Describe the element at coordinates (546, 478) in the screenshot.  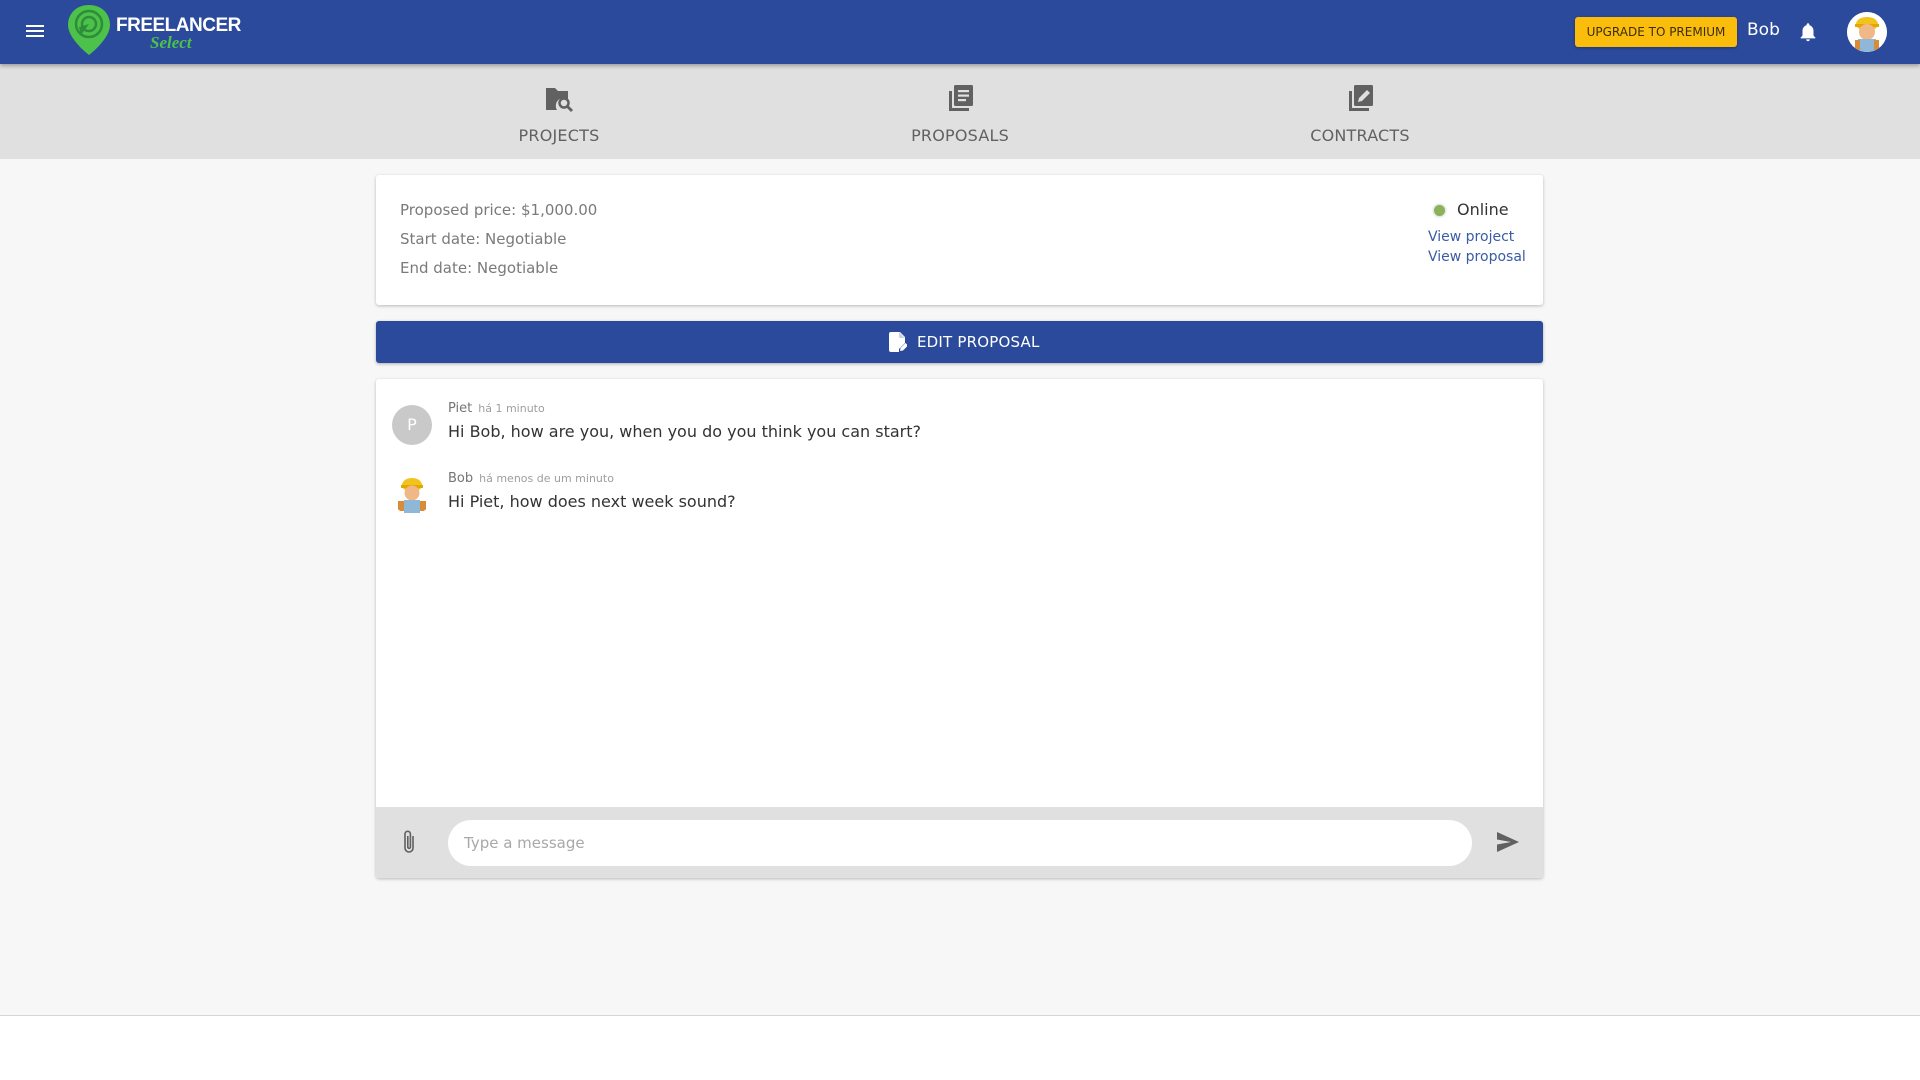
I see `message-time: há menos de um minuto` at that location.